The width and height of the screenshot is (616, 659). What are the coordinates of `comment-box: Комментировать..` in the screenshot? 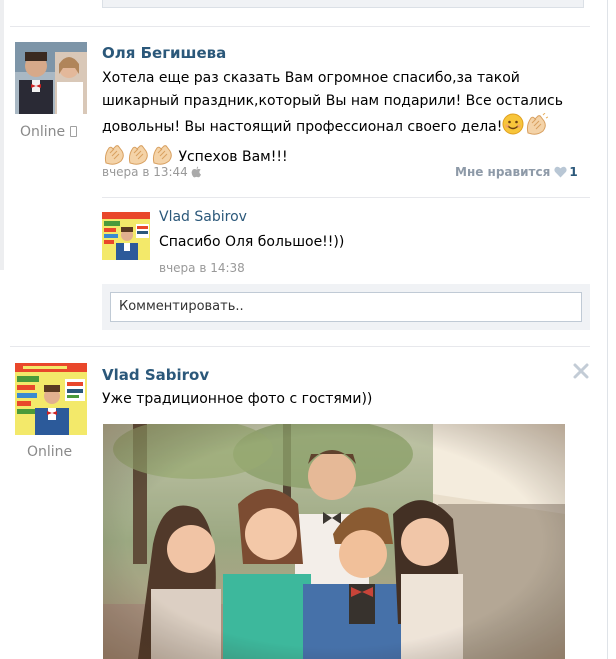 It's located at (346, 307).